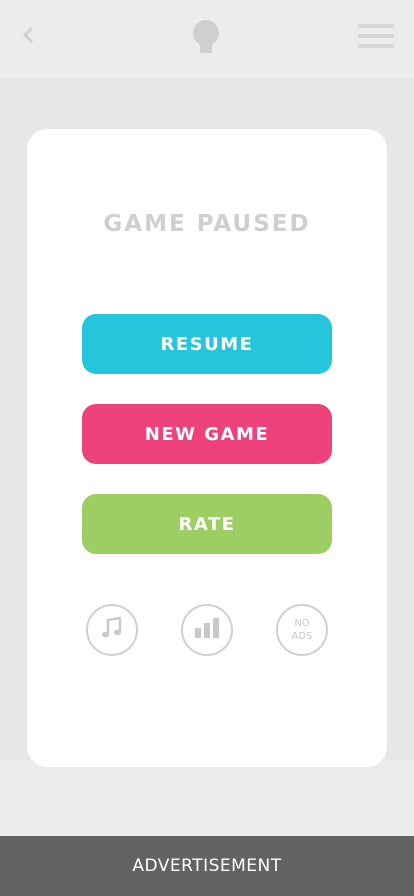  What do you see at coordinates (207, 434) in the screenshot?
I see `new-game-button: NEW GAME` at bounding box center [207, 434].